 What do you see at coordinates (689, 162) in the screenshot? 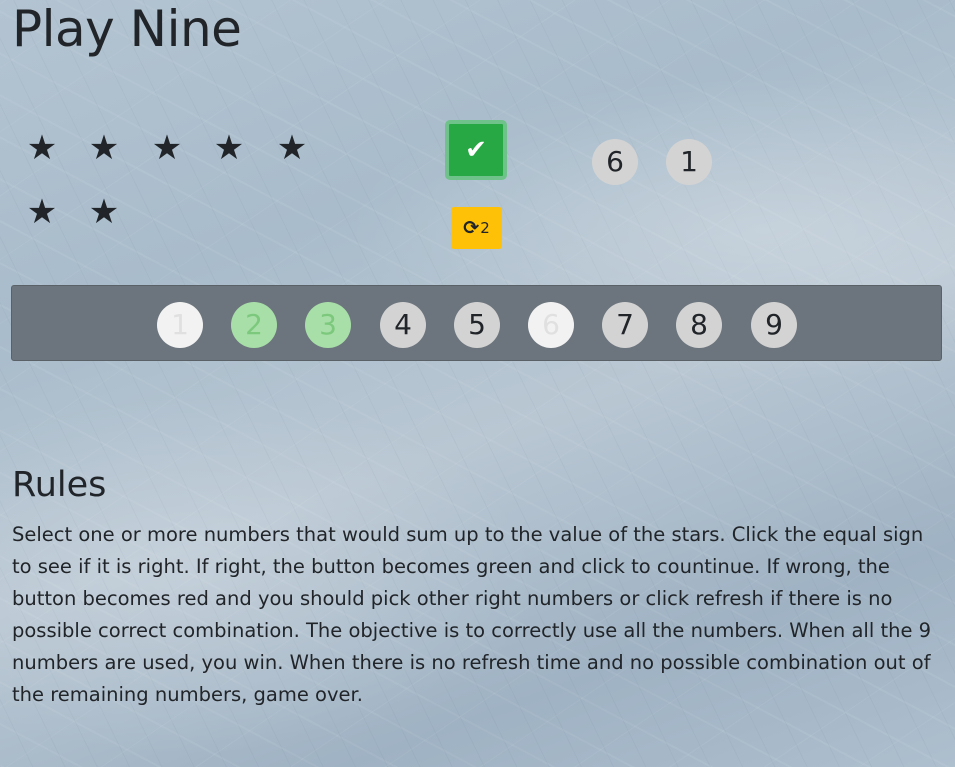
I see `selected-number: 1` at bounding box center [689, 162].